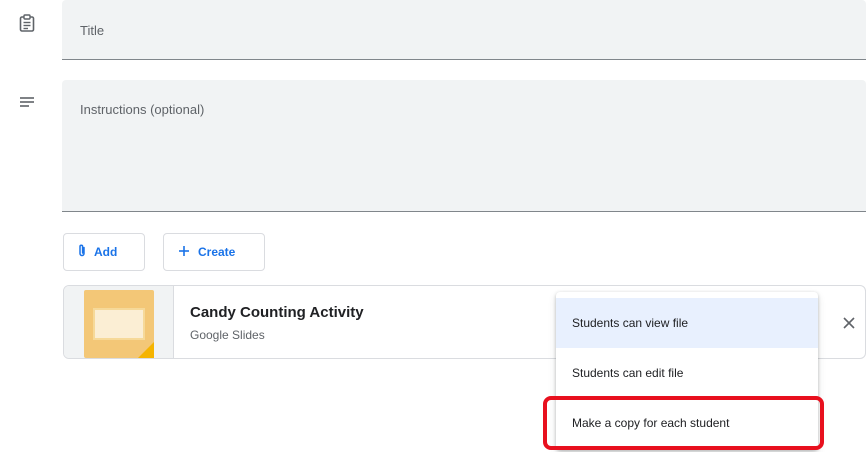 Image resolution: width=866 pixels, height=452 pixels. Describe the element at coordinates (217, 252) in the screenshot. I see `create-button-label: Create` at that location.